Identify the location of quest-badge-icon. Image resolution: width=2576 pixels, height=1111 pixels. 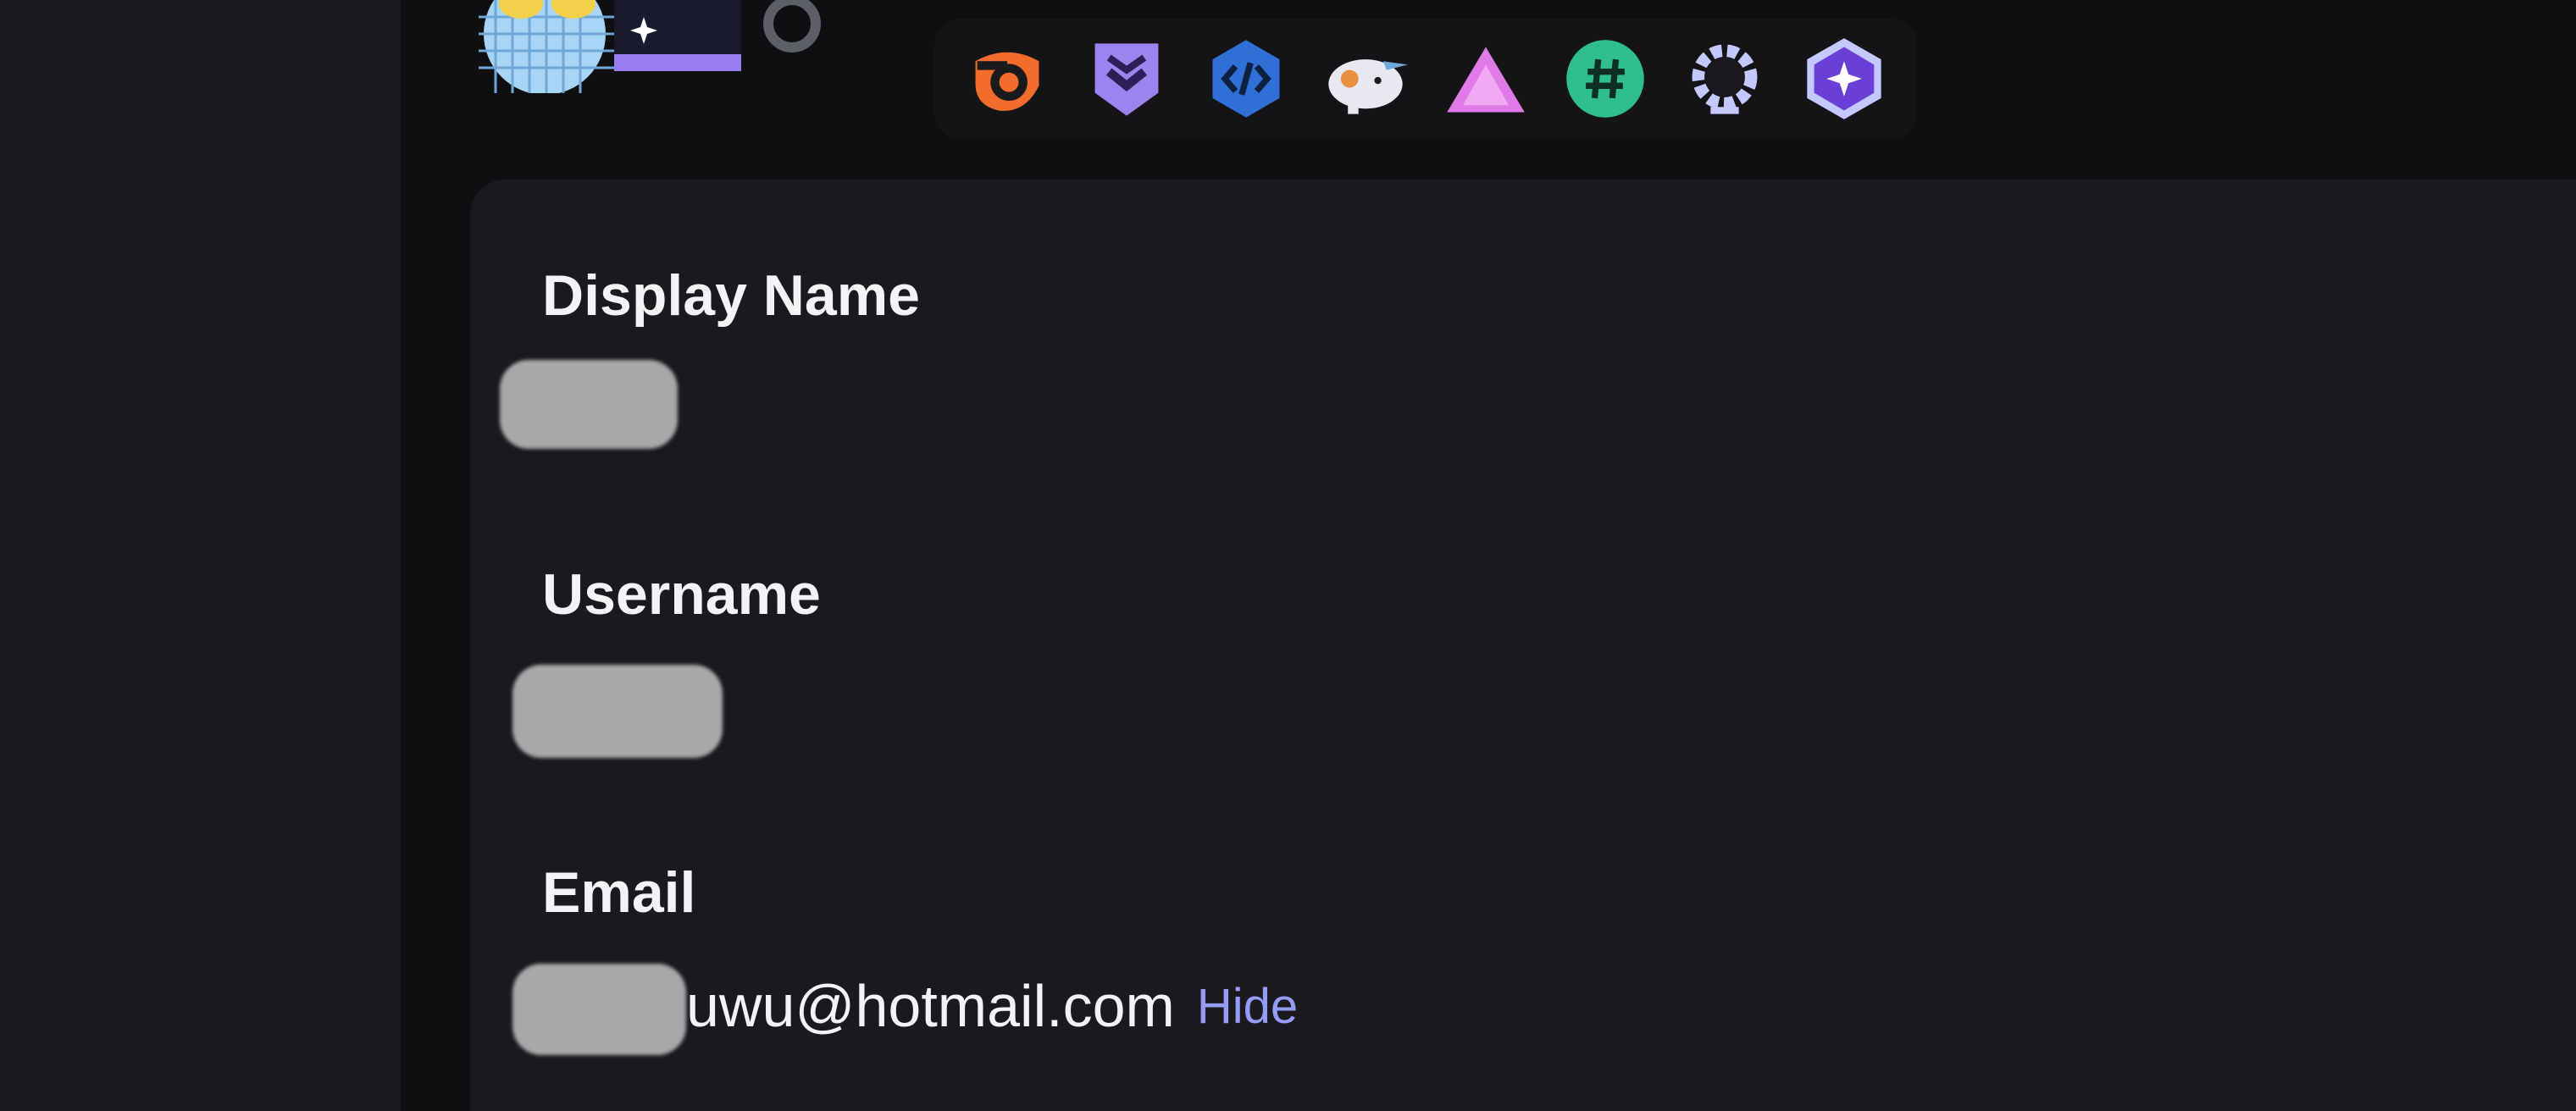
(1844, 78).